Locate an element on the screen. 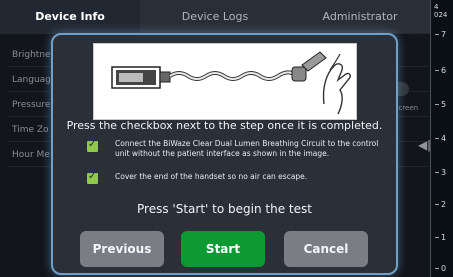 This screenshot has height=277, width=453. previous-button: Previous is located at coordinates (122, 249).